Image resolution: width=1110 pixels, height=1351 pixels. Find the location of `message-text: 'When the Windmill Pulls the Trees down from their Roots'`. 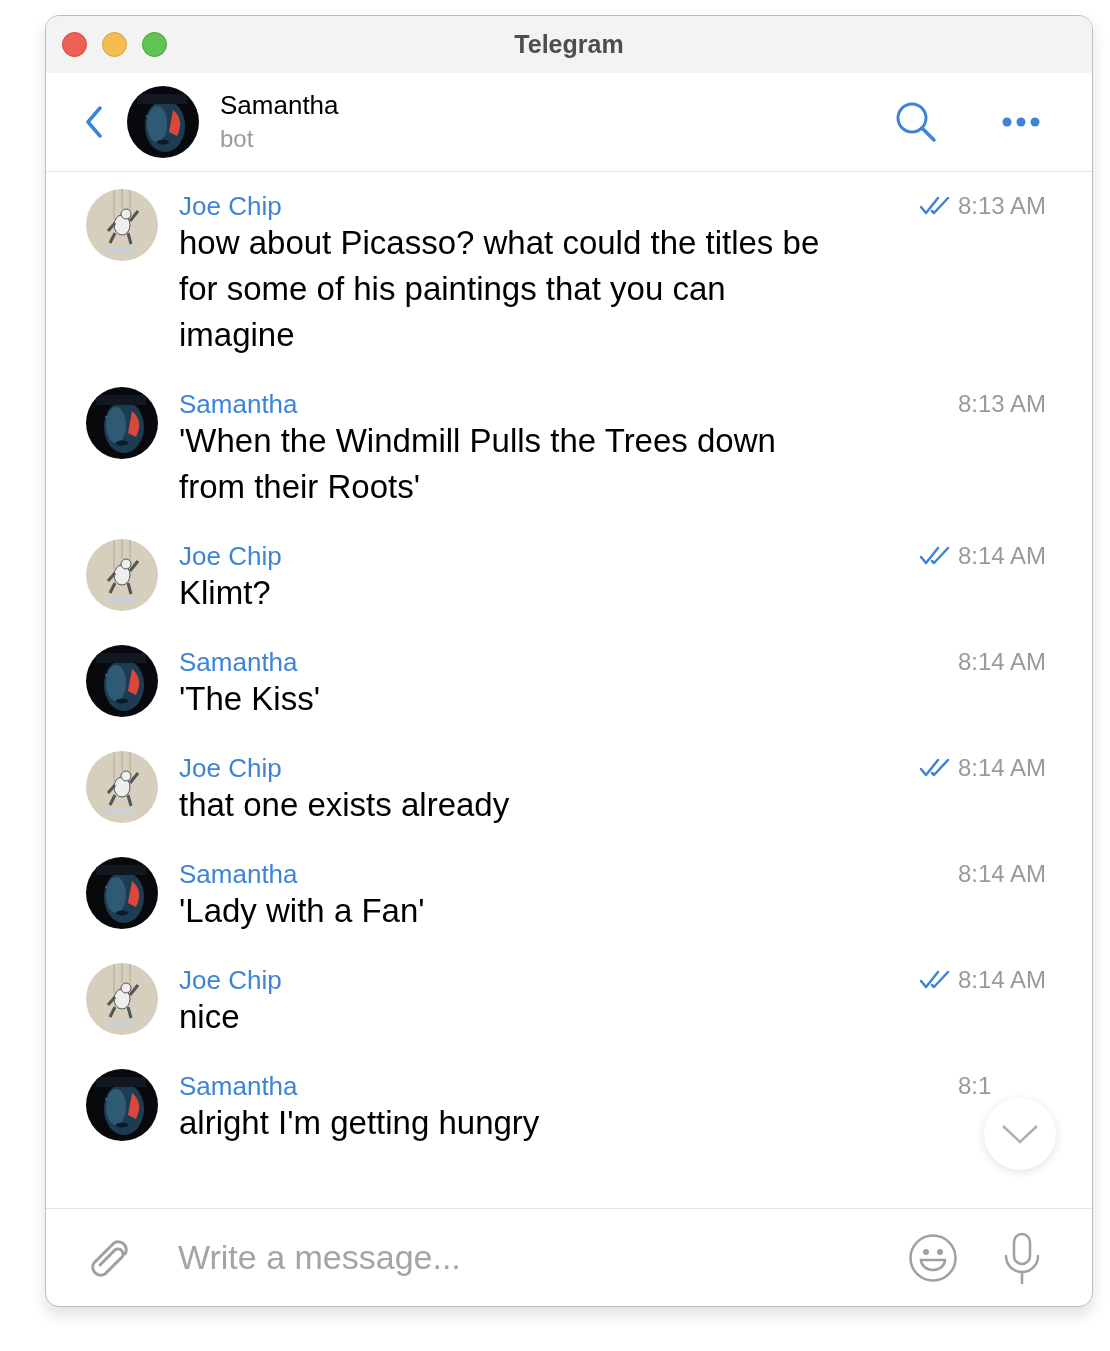

message-text: 'When the Windmill Pulls the Trees down from their Roots' is located at coordinates (478, 464).